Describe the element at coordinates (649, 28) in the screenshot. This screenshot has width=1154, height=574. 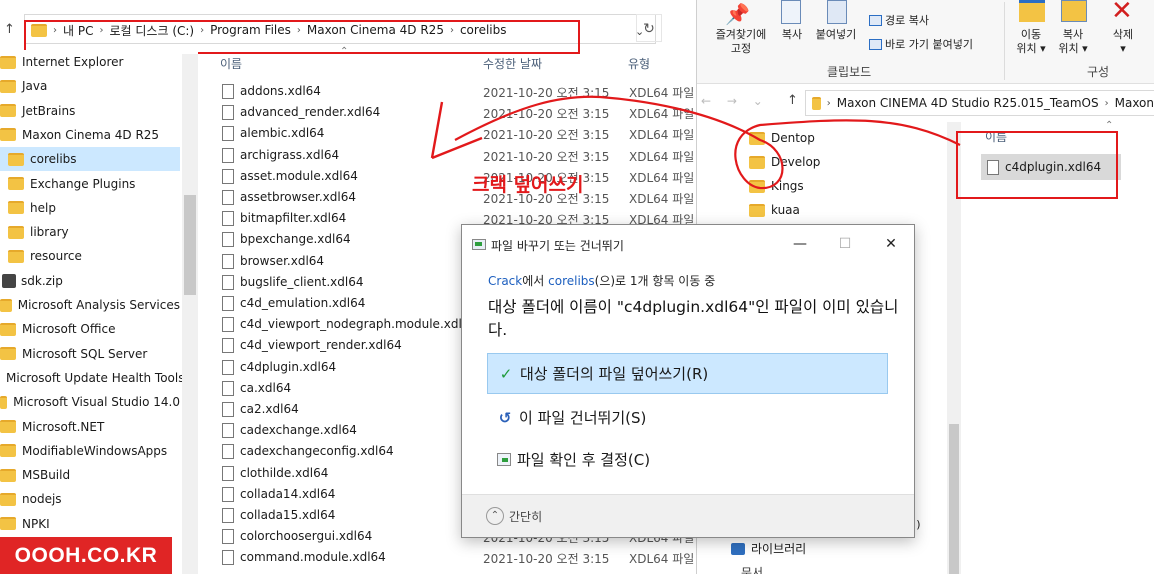
I see `refresh-button: ↻` at that location.